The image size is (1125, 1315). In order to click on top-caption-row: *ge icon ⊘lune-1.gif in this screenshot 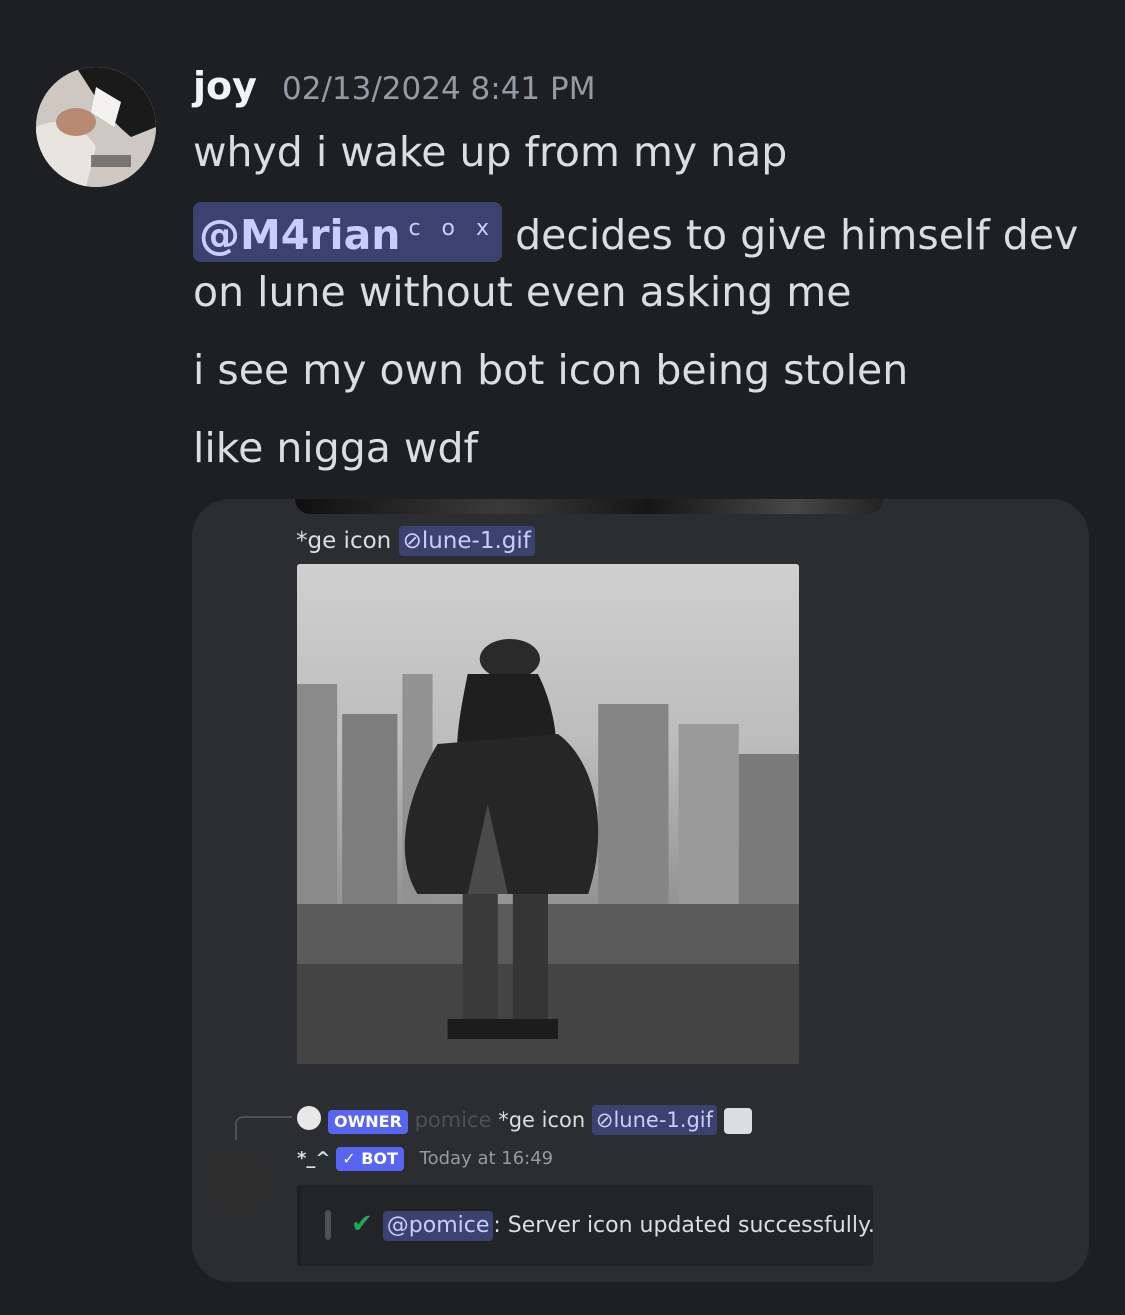, I will do `click(415, 541)`.